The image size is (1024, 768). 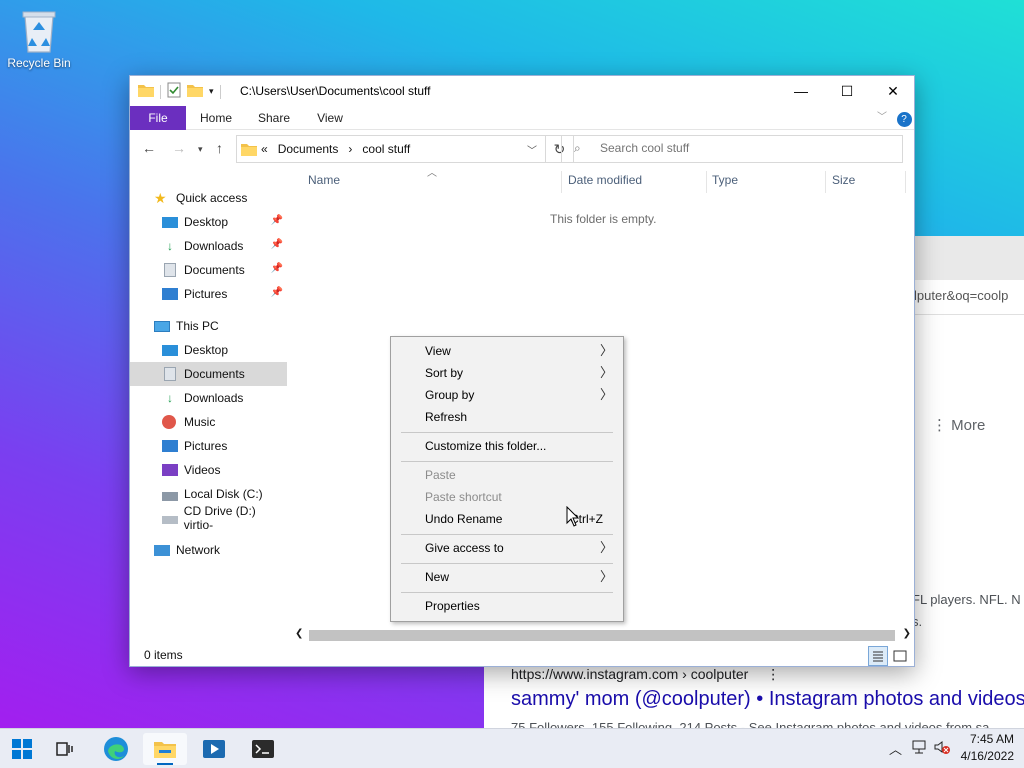 What do you see at coordinates (219, 148) in the screenshot?
I see `up-button: ↑` at bounding box center [219, 148].